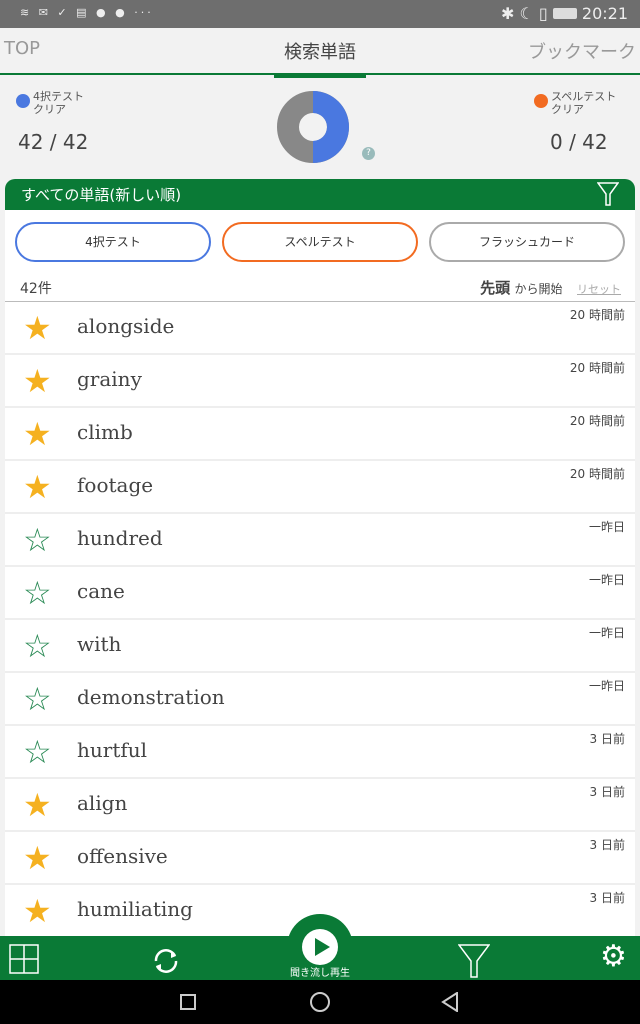 The height and width of the screenshot is (1024, 640). I want to click on android-nav-bar, so click(320, 1002).